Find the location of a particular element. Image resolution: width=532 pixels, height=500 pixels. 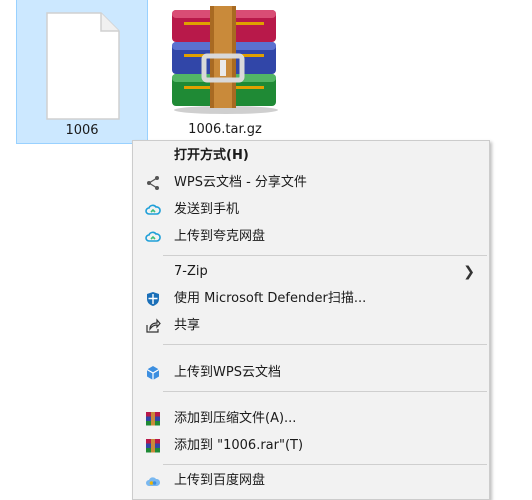

menu-item-label: 上传到WPS云文档 is located at coordinates (227, 372).